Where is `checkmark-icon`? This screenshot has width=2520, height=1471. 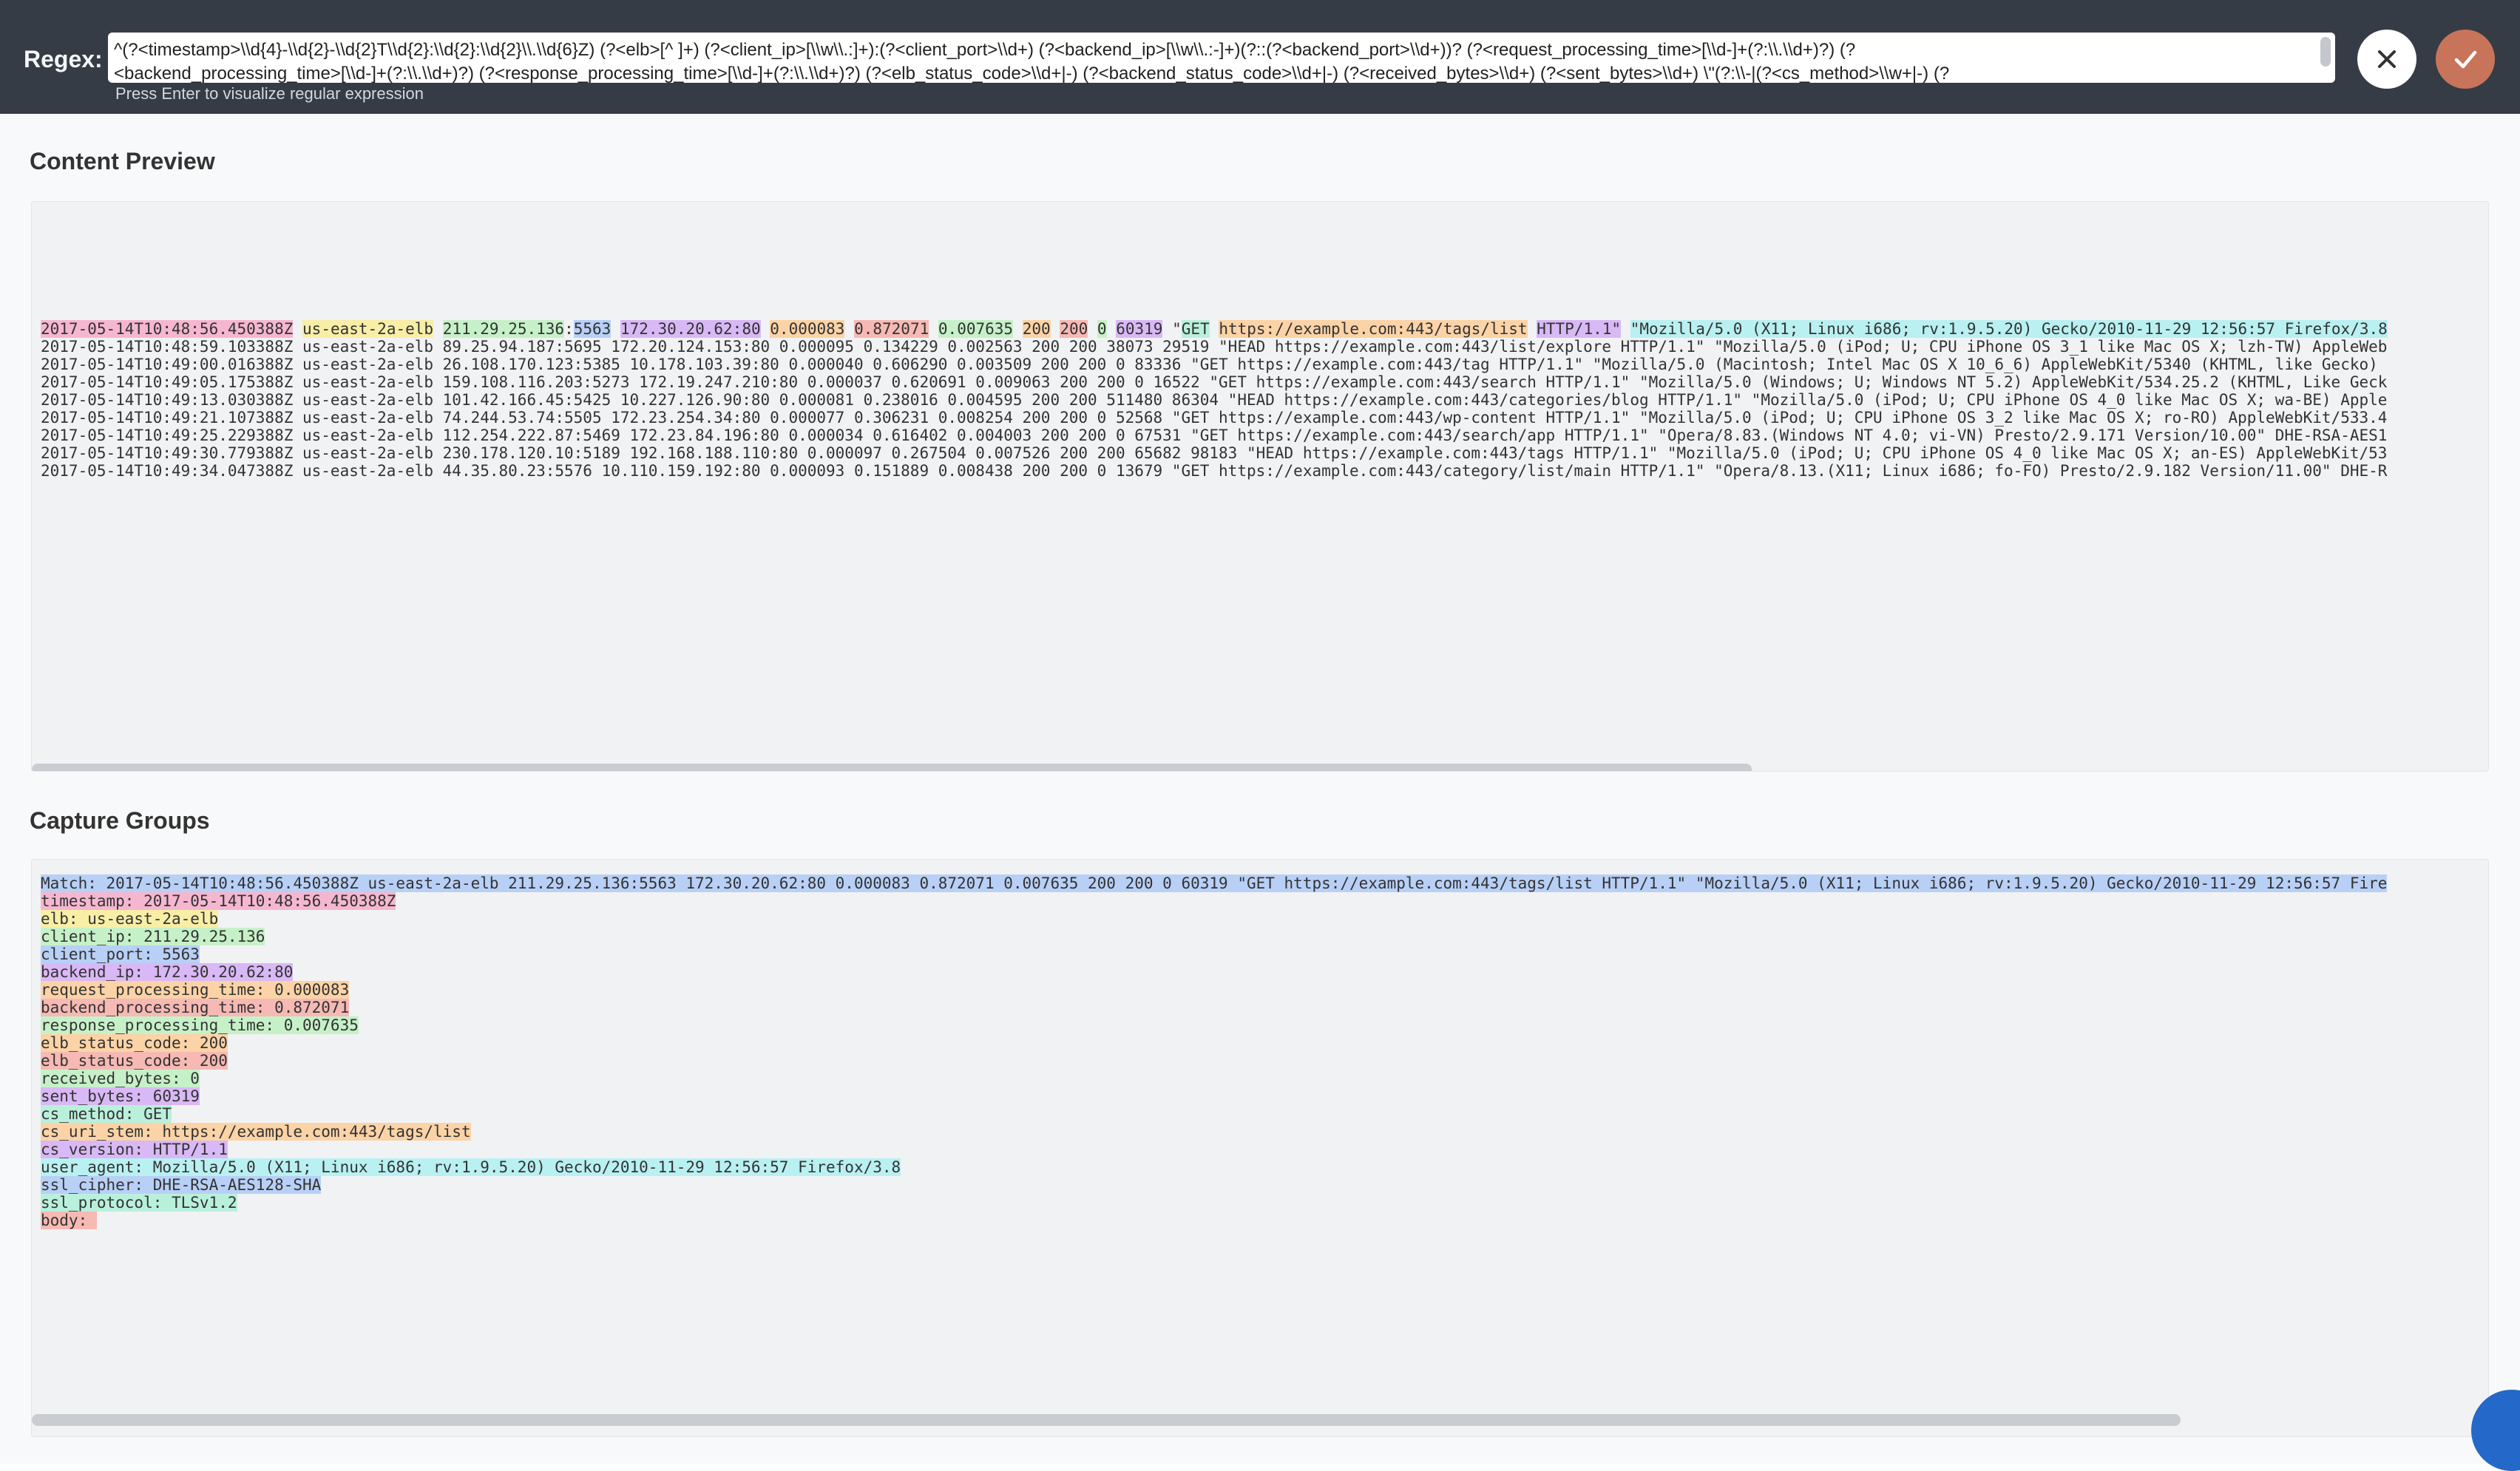 checkmark-icon is located at coordinates (2466, 59).